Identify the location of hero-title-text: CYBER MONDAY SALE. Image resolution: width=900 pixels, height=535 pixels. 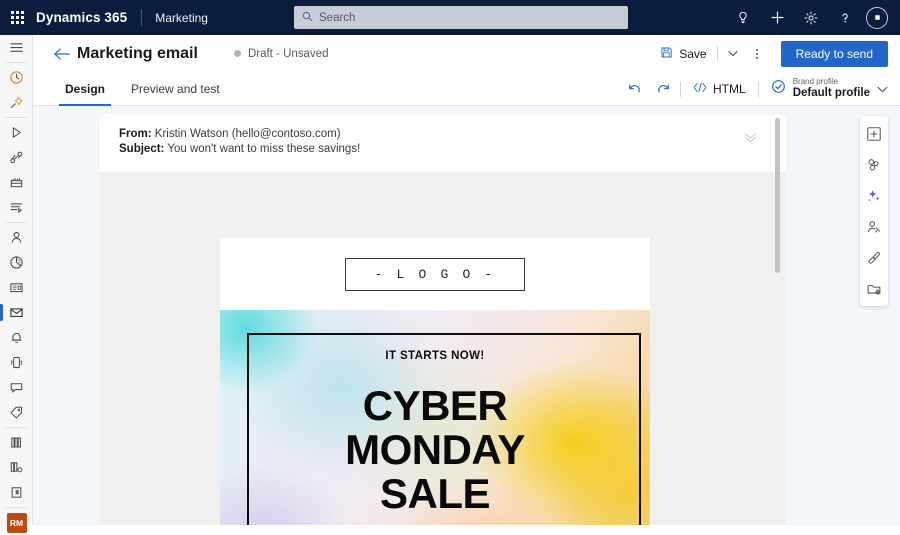
(435, 450).